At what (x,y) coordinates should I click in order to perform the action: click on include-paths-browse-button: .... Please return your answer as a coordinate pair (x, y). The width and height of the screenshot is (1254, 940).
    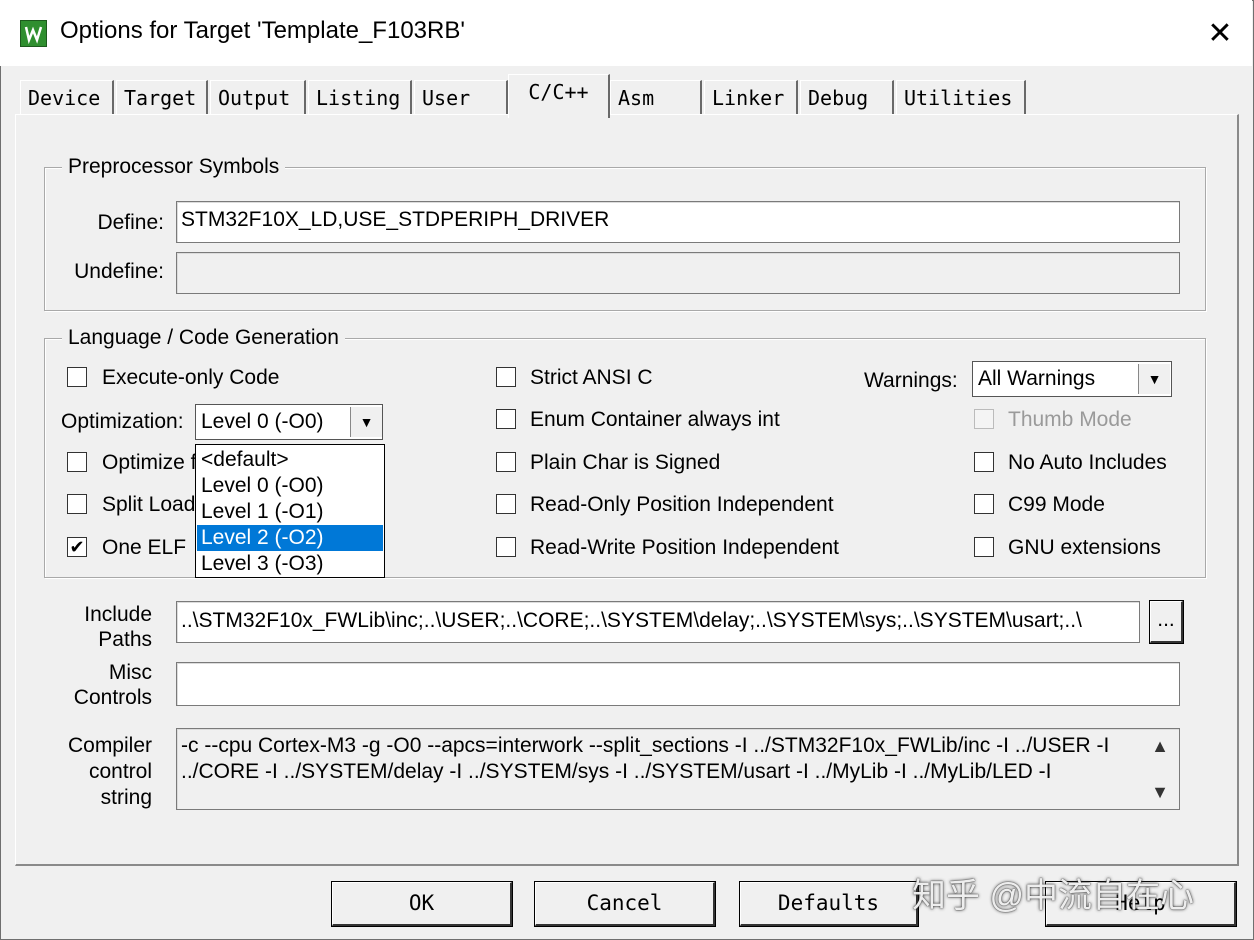
    Looking at the image, I should click on (1166, 622).